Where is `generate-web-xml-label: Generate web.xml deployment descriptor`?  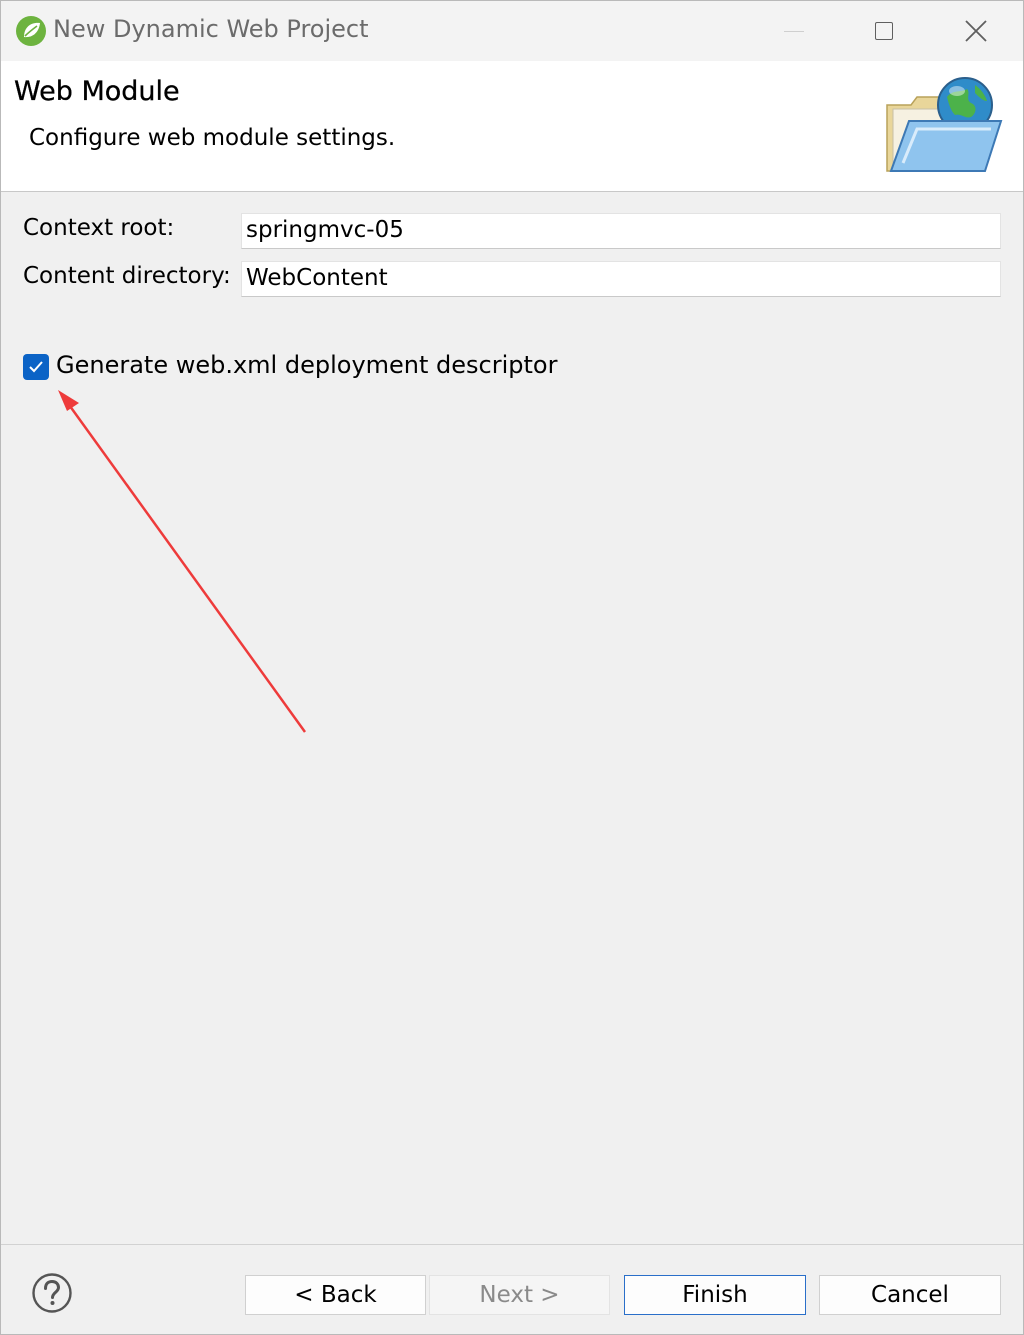
generate-web-xml-label: Generate web.xml deployment descriptor is located at coordinates (306, 365).